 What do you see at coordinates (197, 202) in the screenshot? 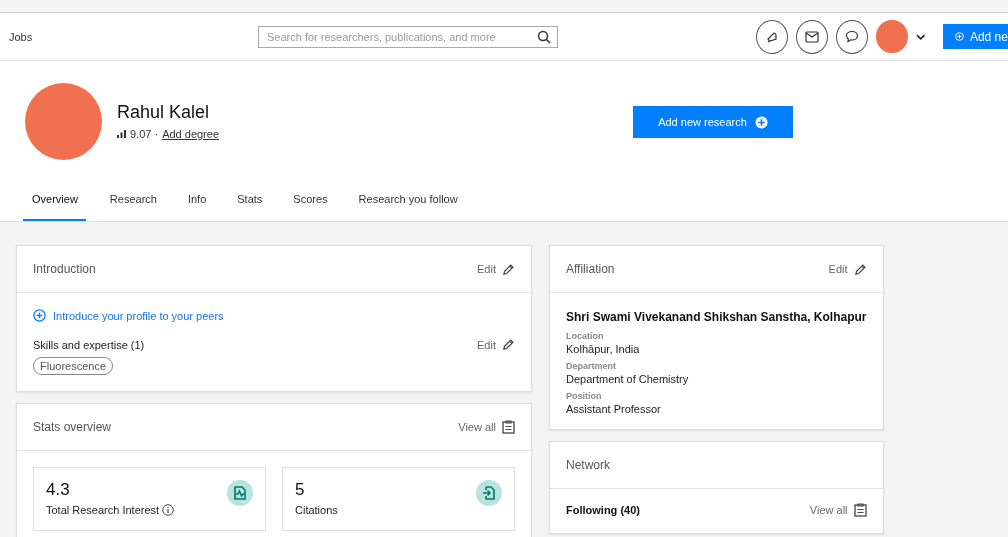
I see `profile-tab: Info` at bounding box center [197, 202].